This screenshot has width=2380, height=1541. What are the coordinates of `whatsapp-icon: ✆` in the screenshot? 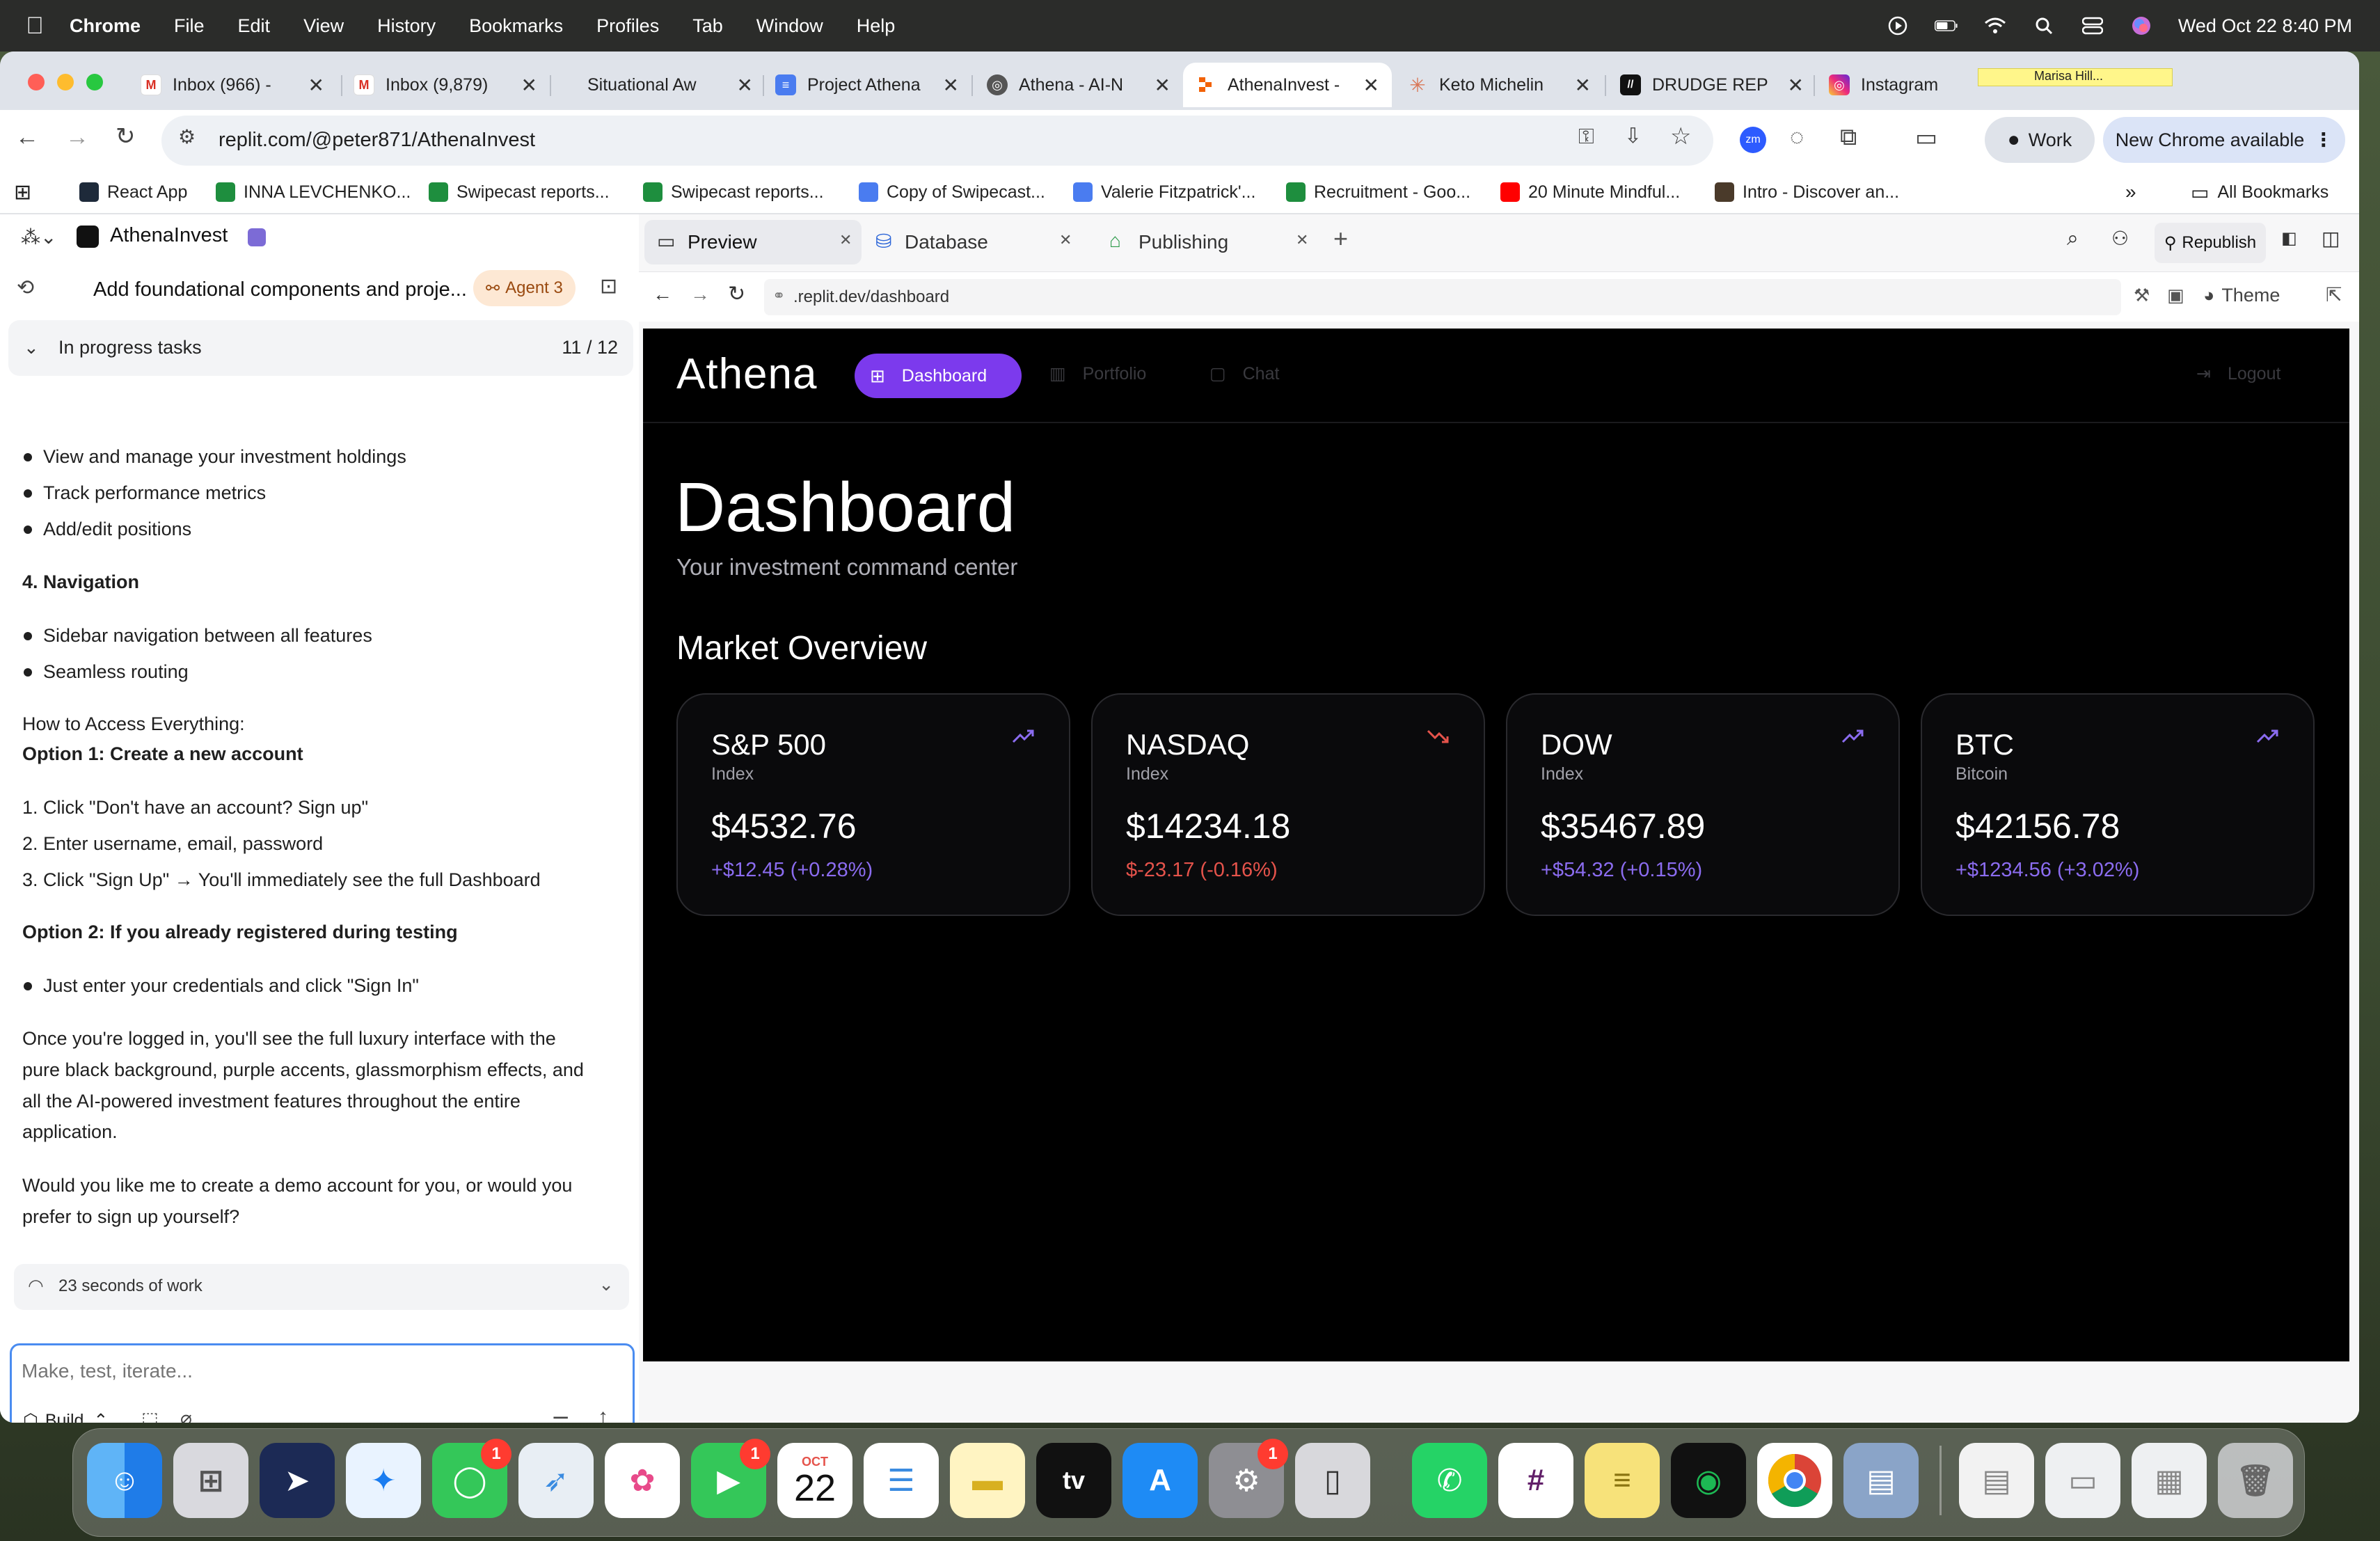 It's located at (1449, 1480).